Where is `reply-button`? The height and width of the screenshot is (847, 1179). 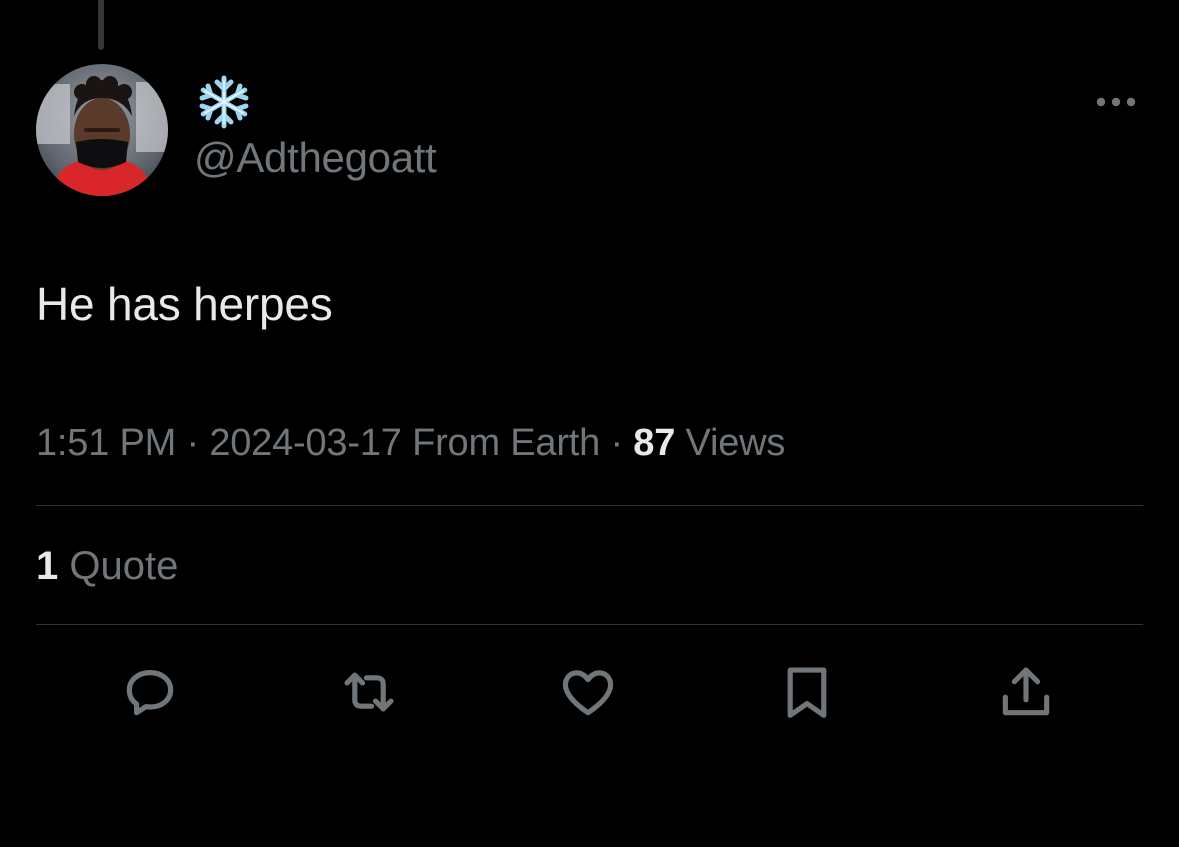
reply-button is located at coordinates (150, 692).